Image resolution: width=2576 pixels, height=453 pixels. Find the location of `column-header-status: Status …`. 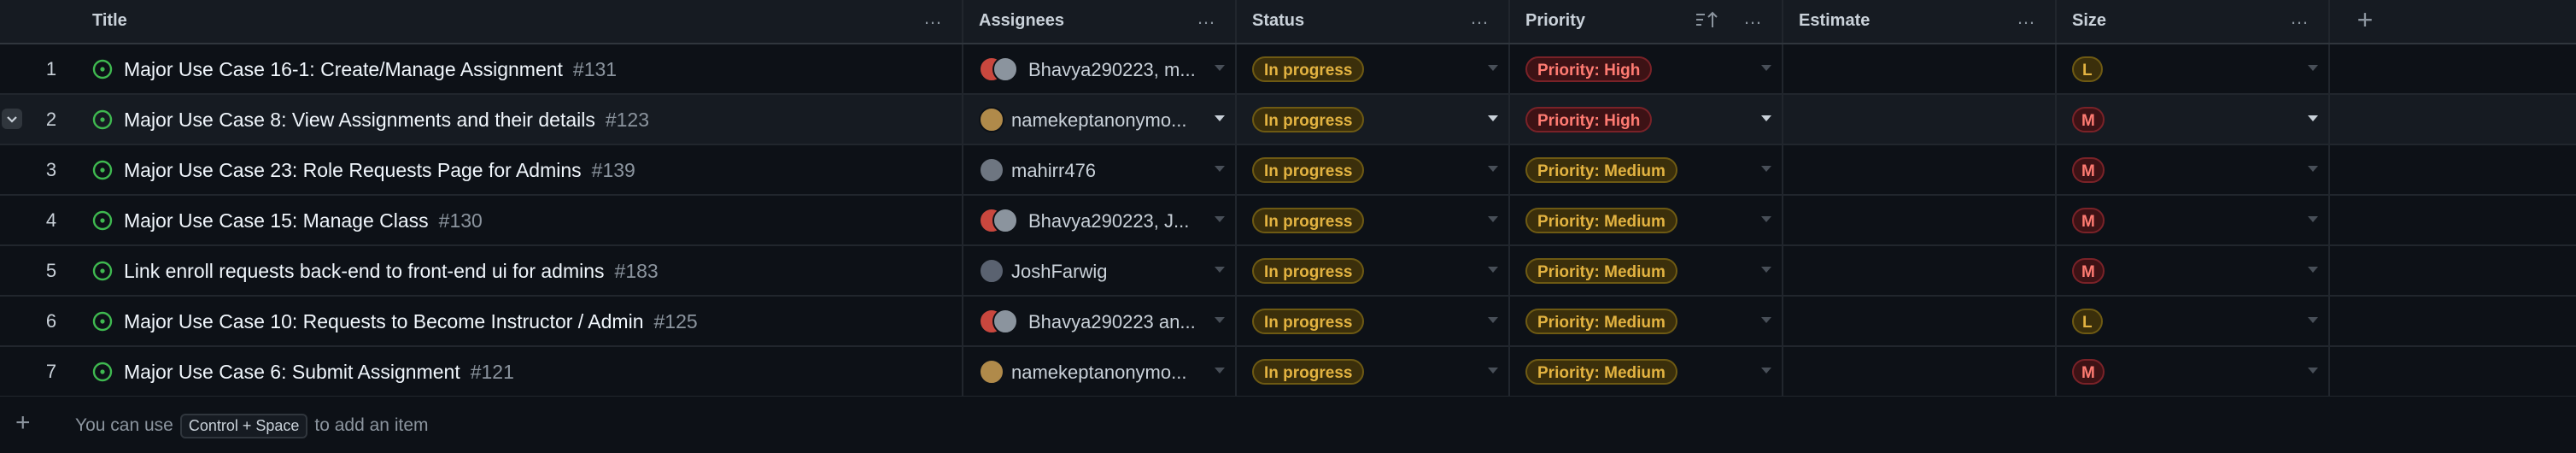

column-header-status: Status … is located at coordinates (1373, 21).